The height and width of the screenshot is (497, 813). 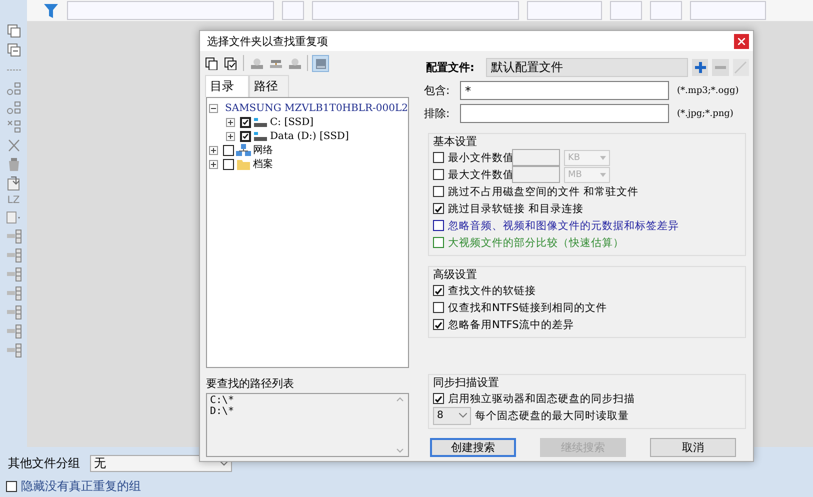 What do you see at coordinates (269, 86) in the screenshot?
I see `tab: 路径` at bounding box center [269, 86].